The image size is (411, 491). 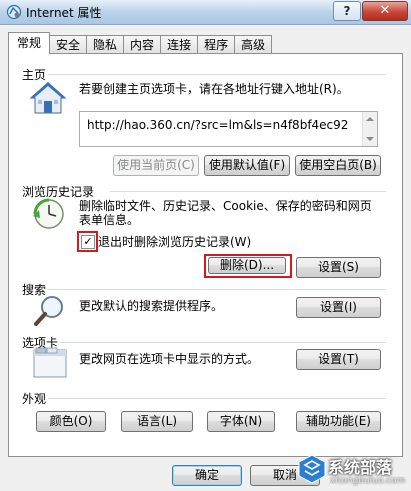 I want to click on appearance-divider, so click(x=217, y=398).